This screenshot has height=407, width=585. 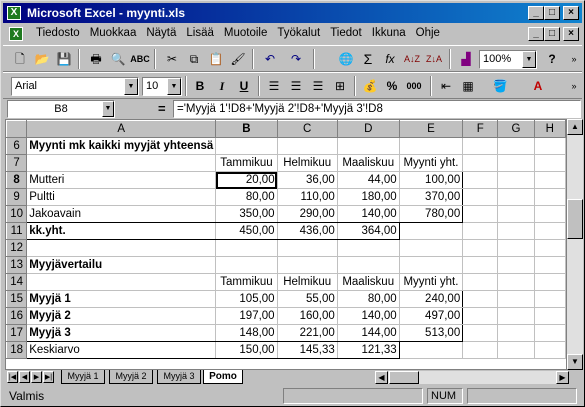 What do you see at coordinates (246, 265) in the screenshot?
I see `cell-b13` at bounding box center [246, 265].